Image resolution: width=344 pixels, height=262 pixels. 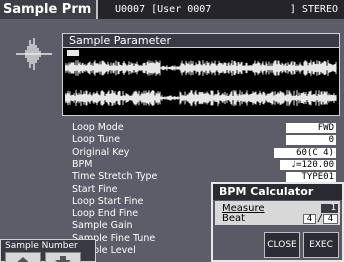 I want to click on param-label: Sample Gain, so click(x=102, y=226).